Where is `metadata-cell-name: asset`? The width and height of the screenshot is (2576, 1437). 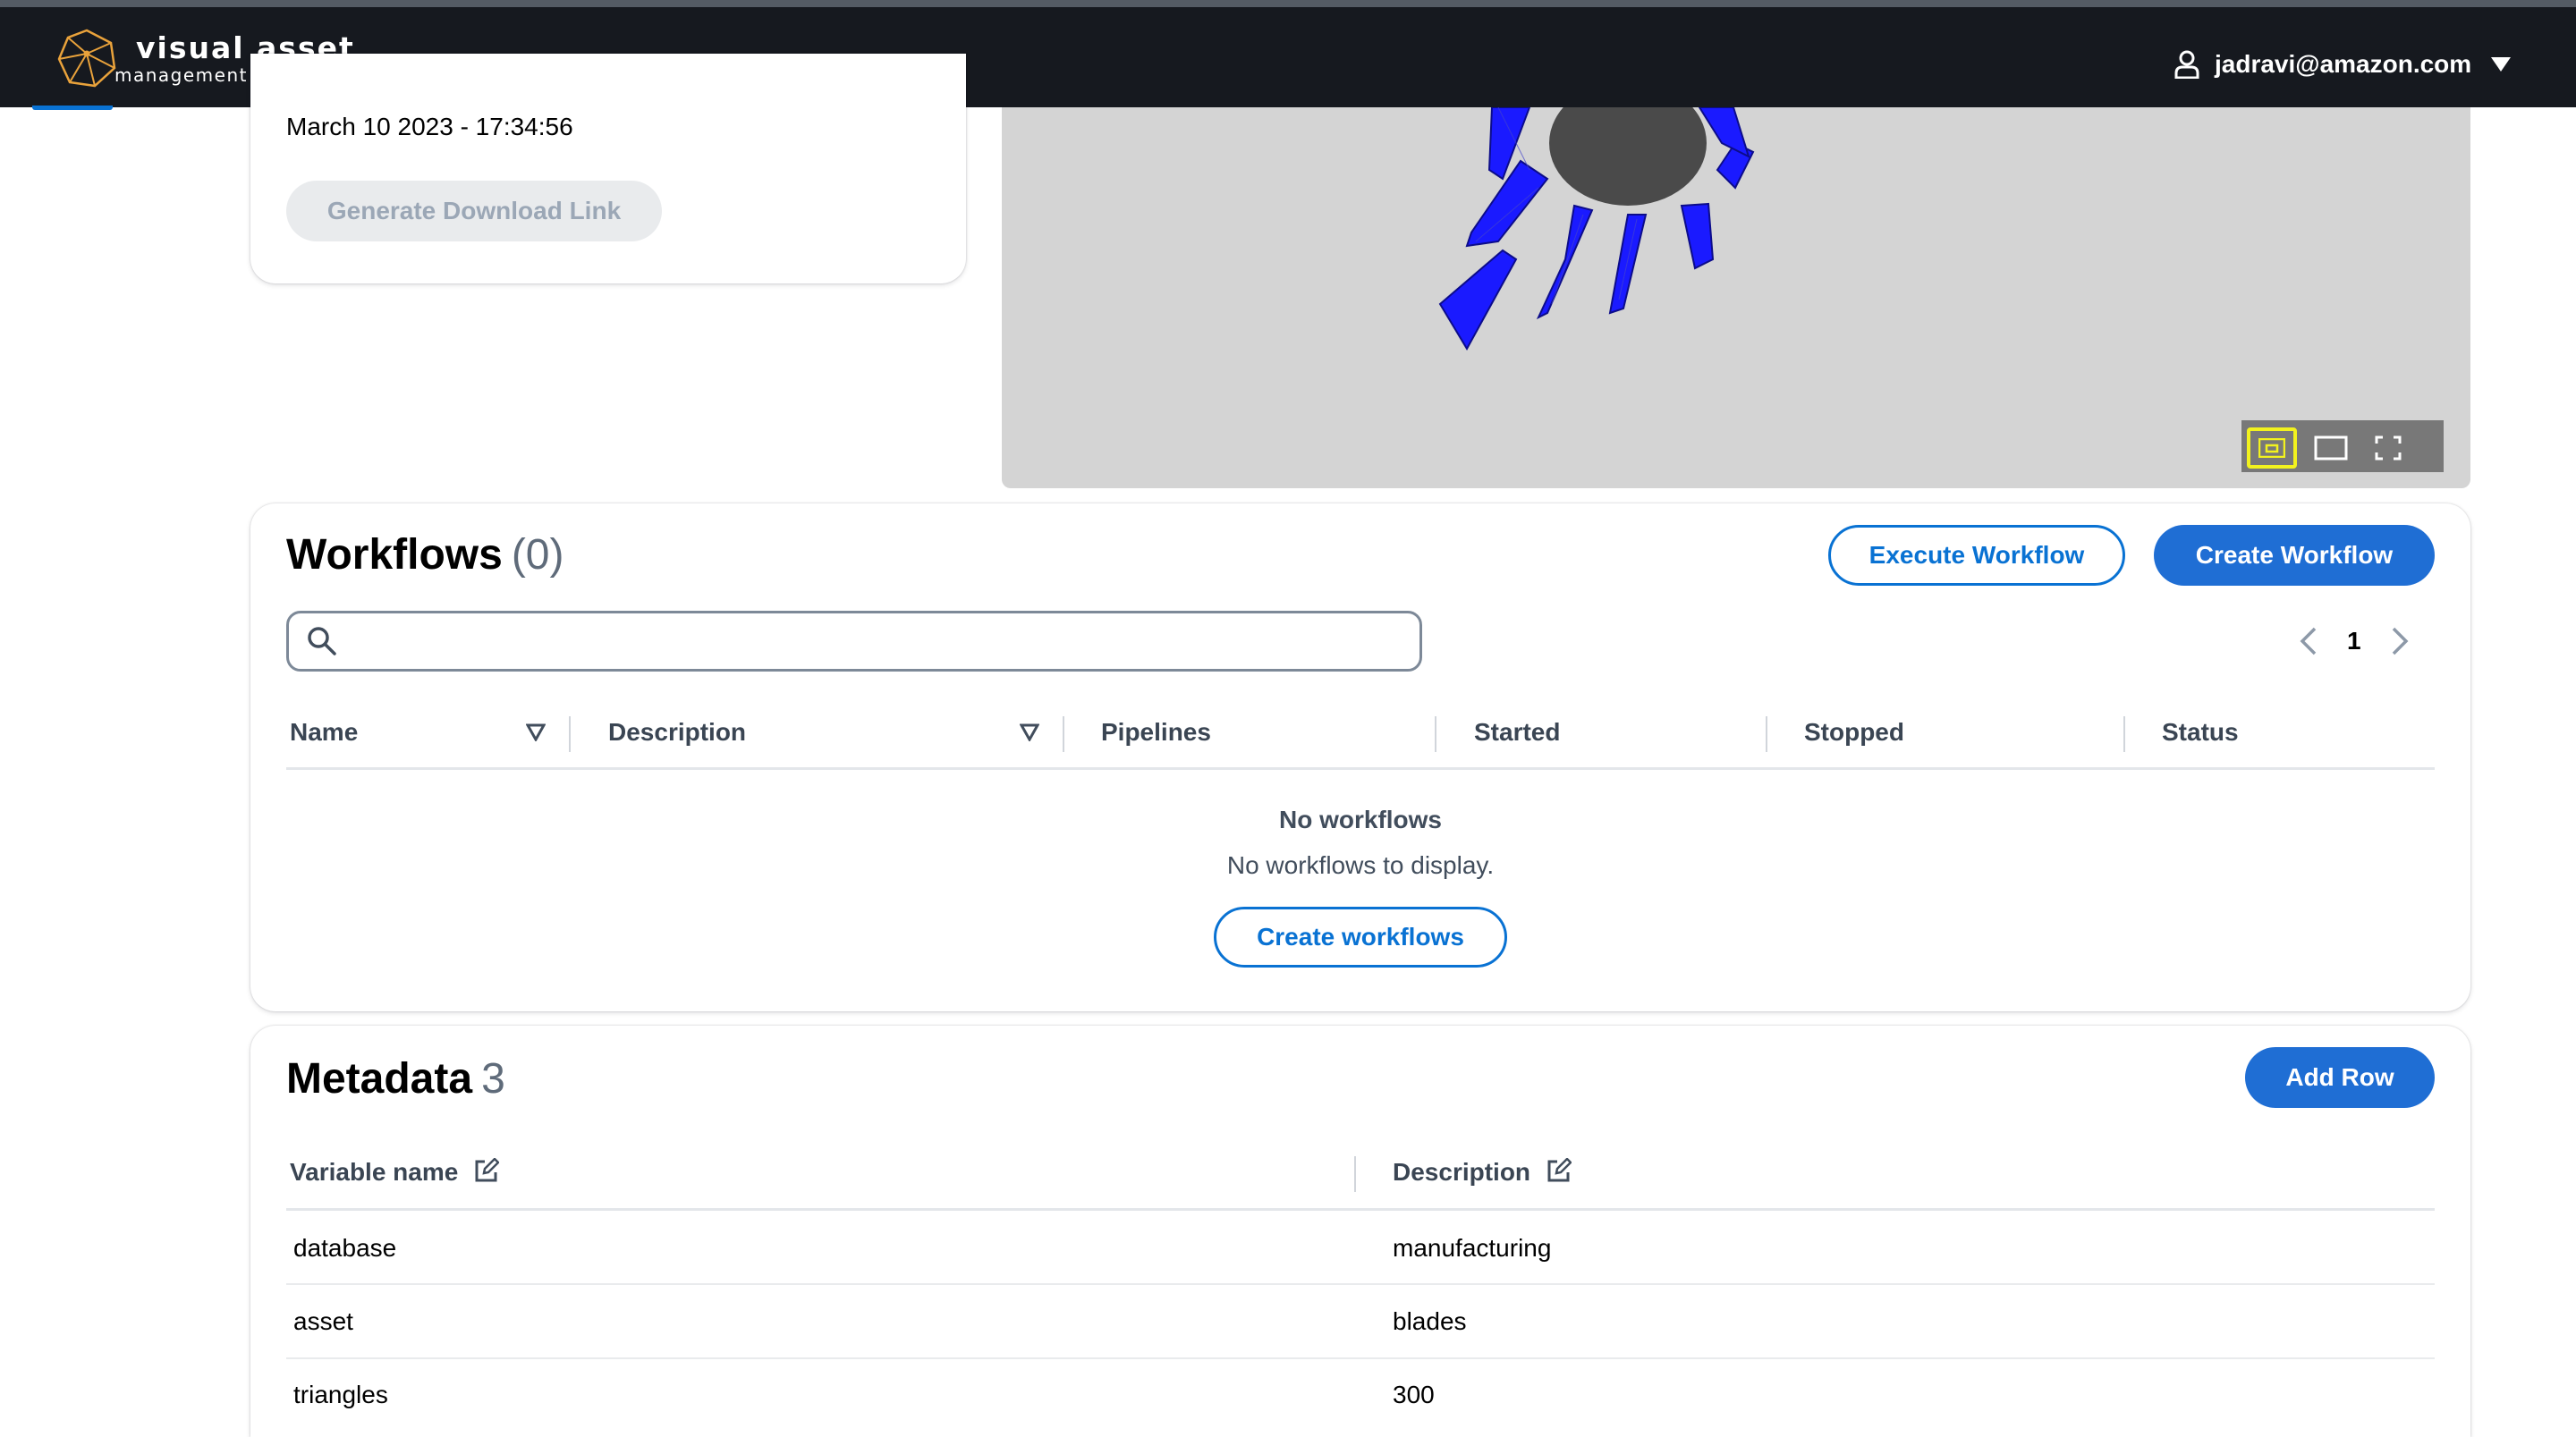 metadata-cell-name: asset is located at coordinates (323, 1322).